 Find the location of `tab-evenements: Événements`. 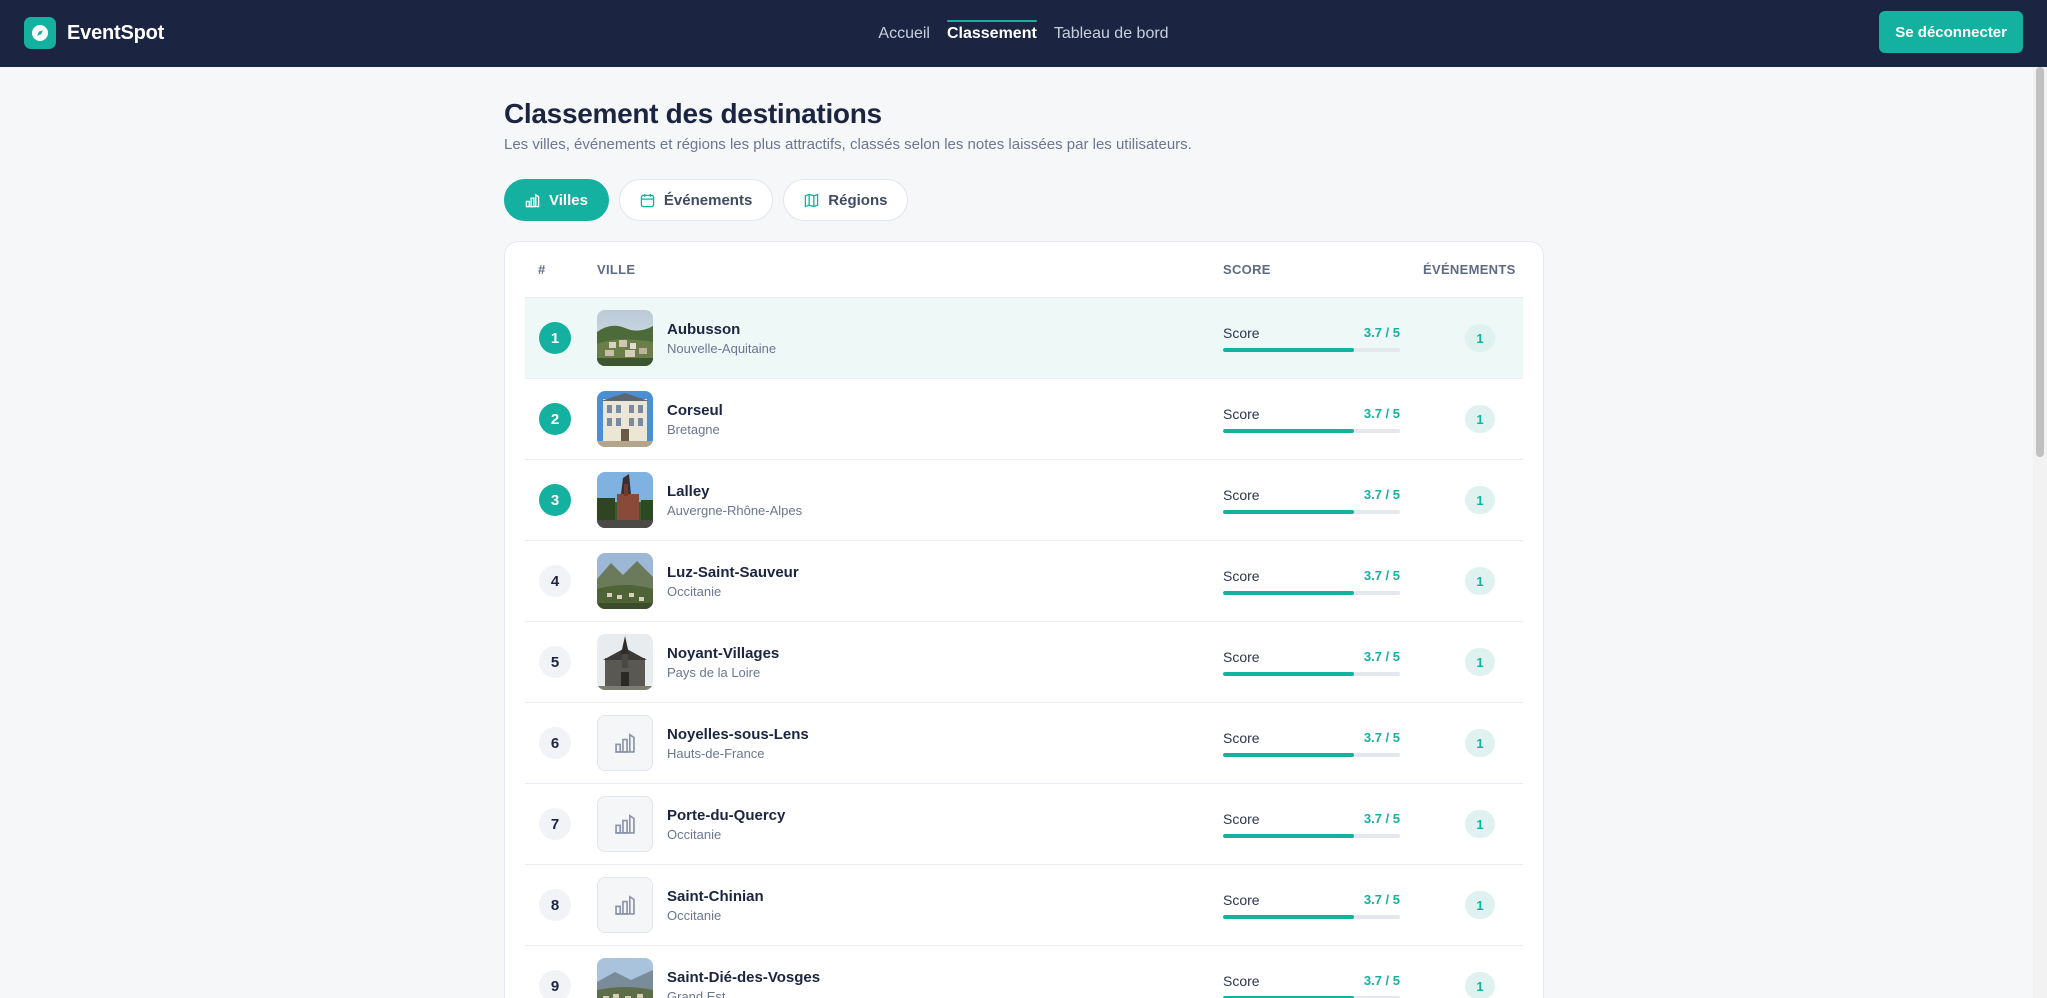

tab-evenements: Événements is located at coordinates (696, 200).